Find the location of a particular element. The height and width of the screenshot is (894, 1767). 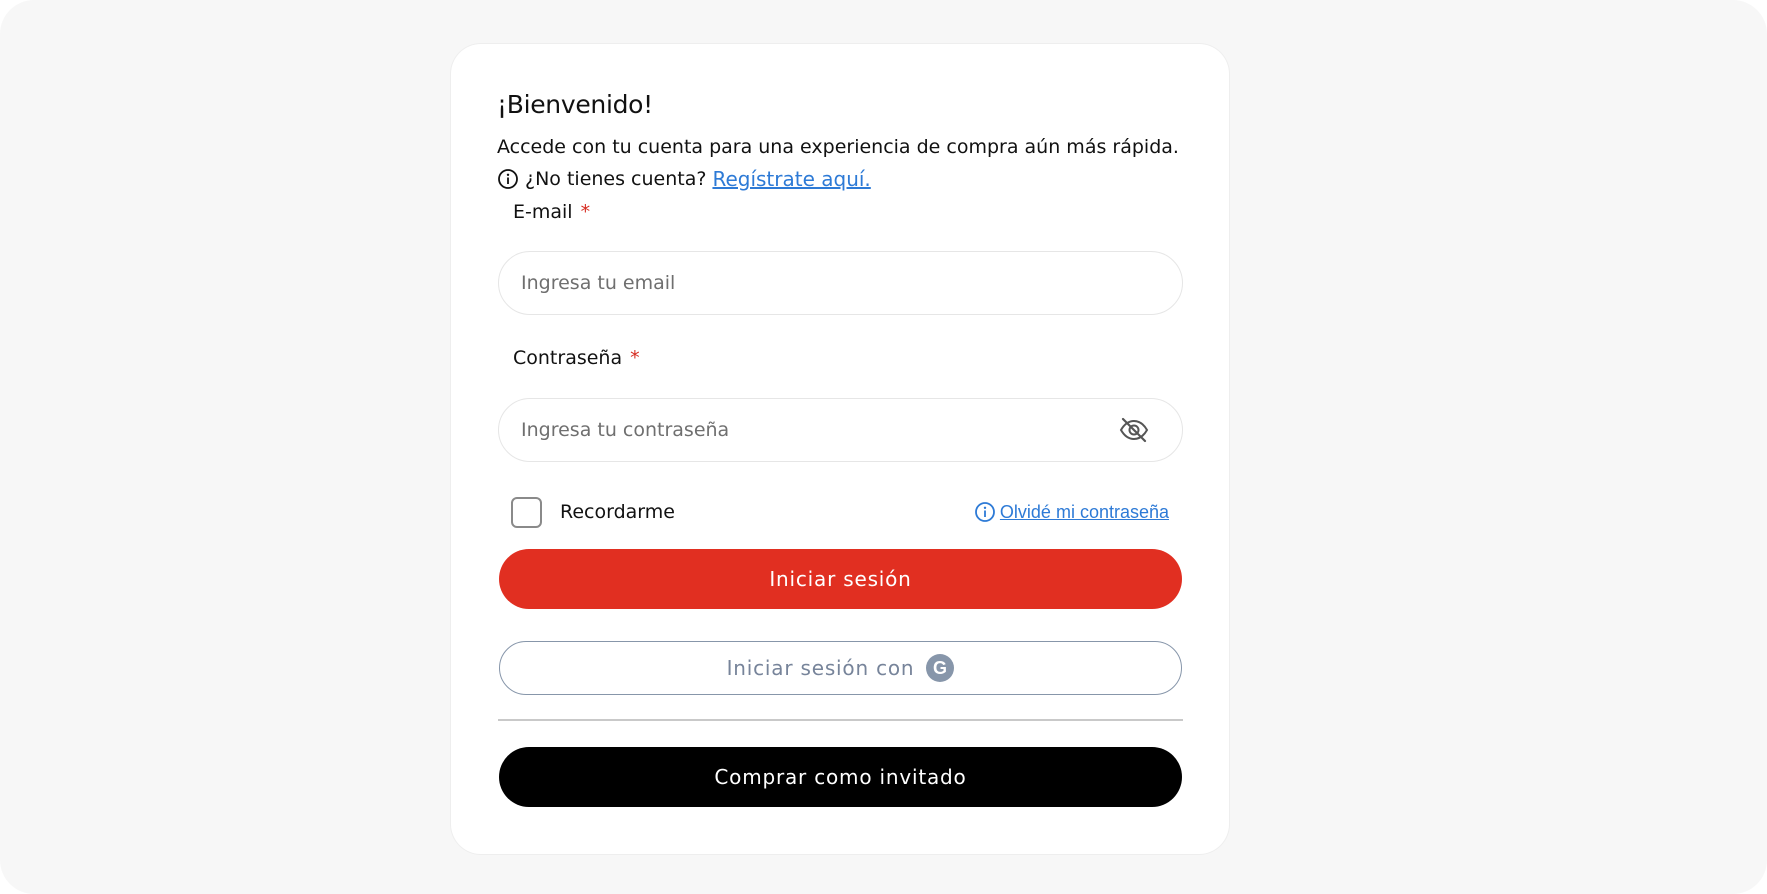

divider is located at coordinates (840, 720).